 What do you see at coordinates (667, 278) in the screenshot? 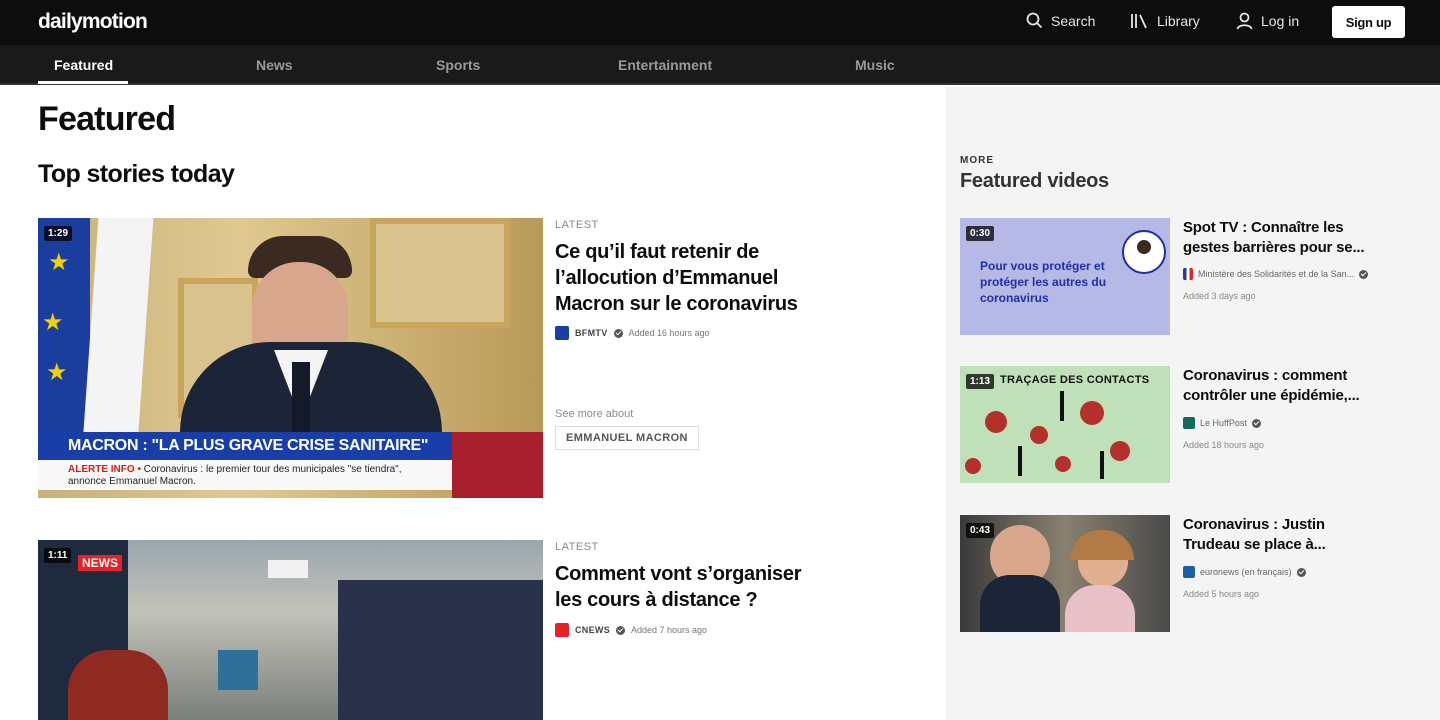
I see `story-title-line: l’allocution d’Emmanuel` at bounding box center [667, 278].